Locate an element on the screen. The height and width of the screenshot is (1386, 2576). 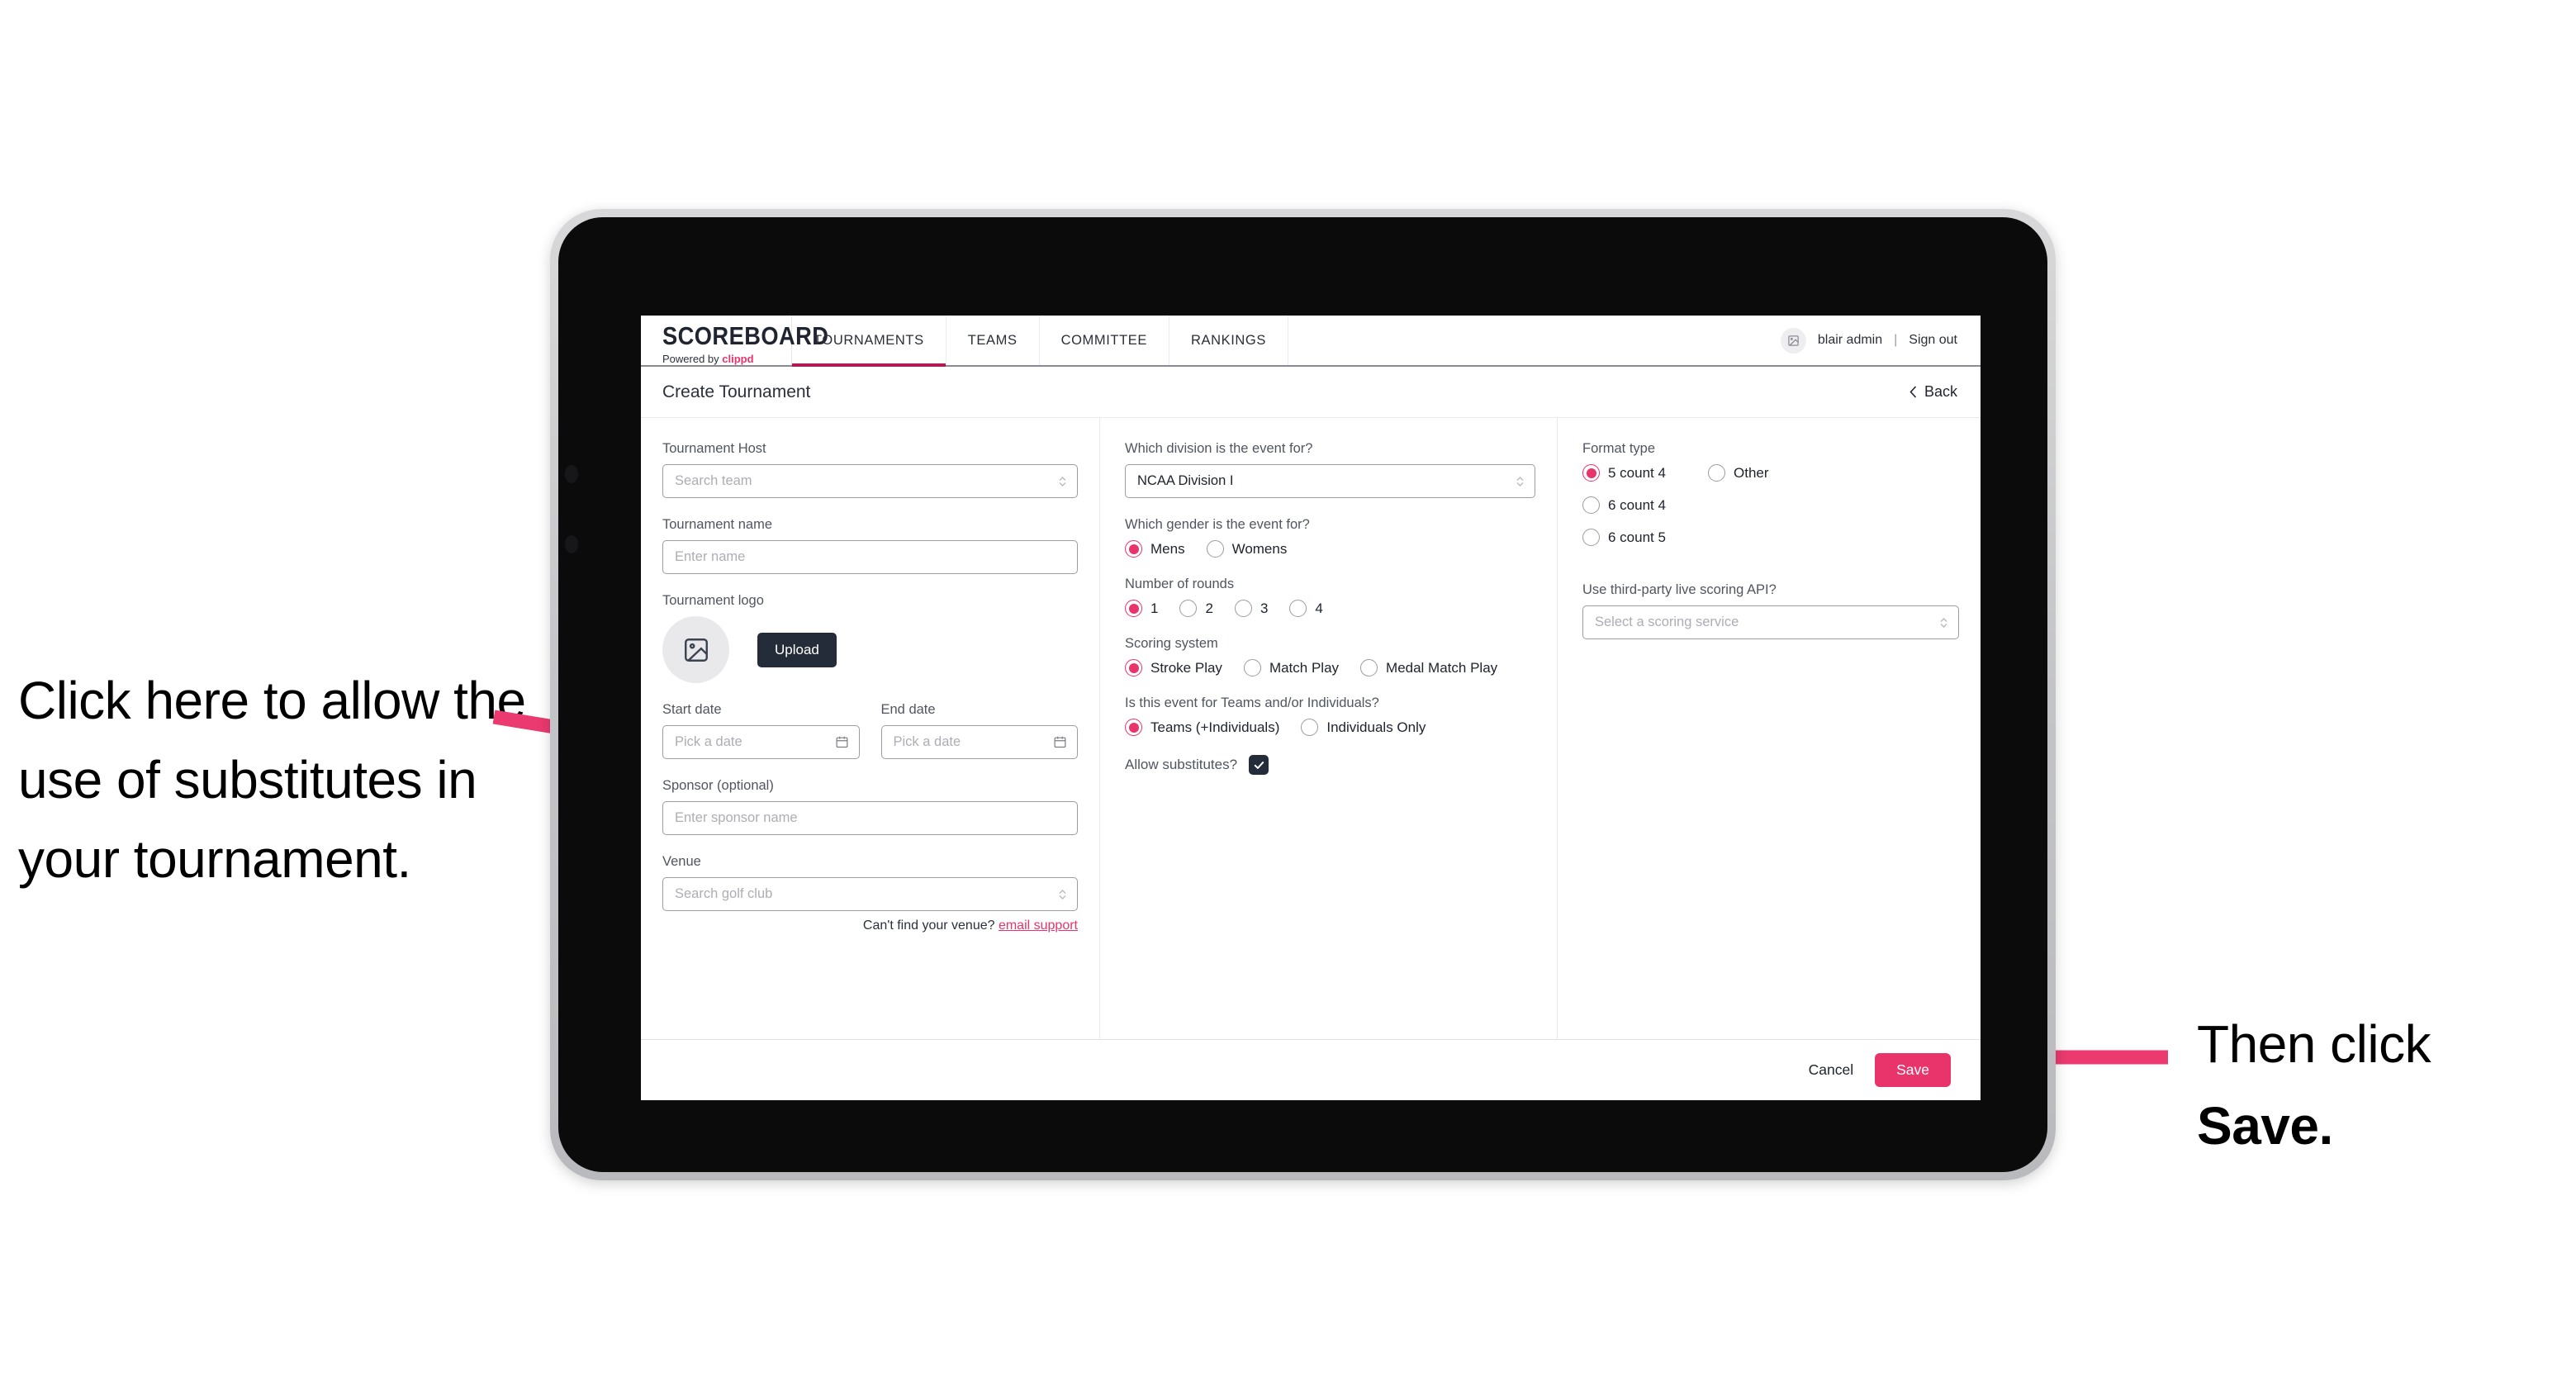
nav-tab-tournaments: TOURNAMENTS is located at coordinates (869, 341).